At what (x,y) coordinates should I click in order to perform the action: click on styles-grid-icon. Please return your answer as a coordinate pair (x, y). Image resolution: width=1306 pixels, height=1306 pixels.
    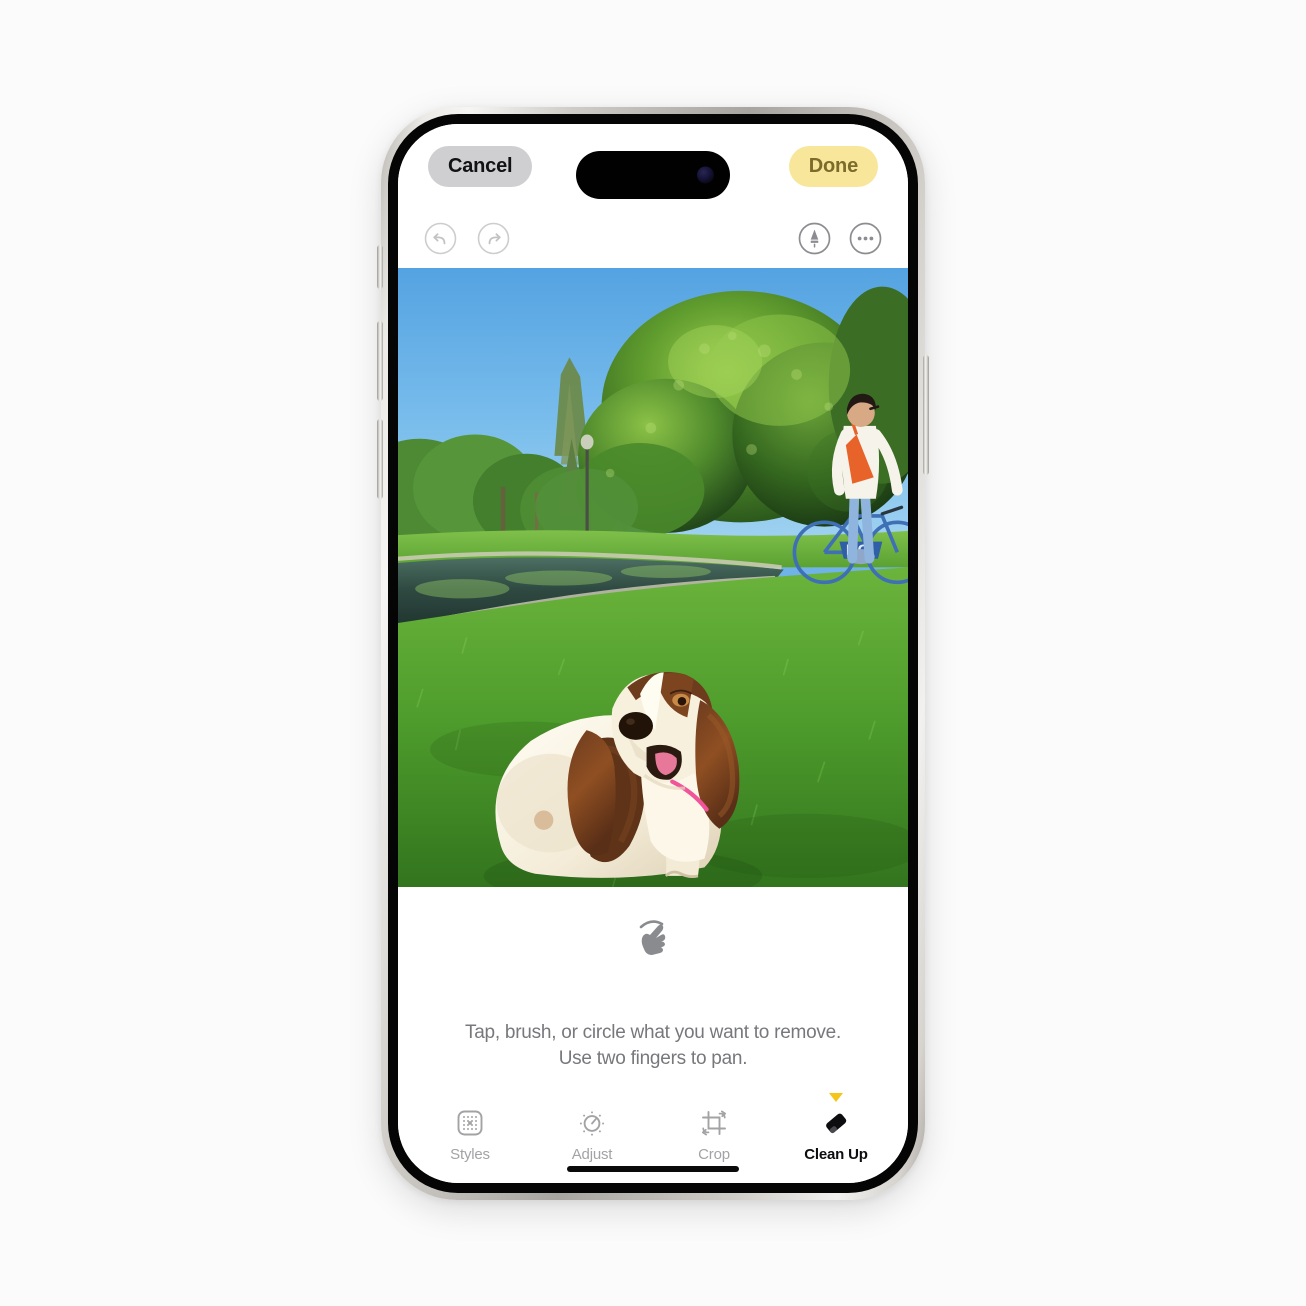
    Looking at the image, I should click on (470, 1123).